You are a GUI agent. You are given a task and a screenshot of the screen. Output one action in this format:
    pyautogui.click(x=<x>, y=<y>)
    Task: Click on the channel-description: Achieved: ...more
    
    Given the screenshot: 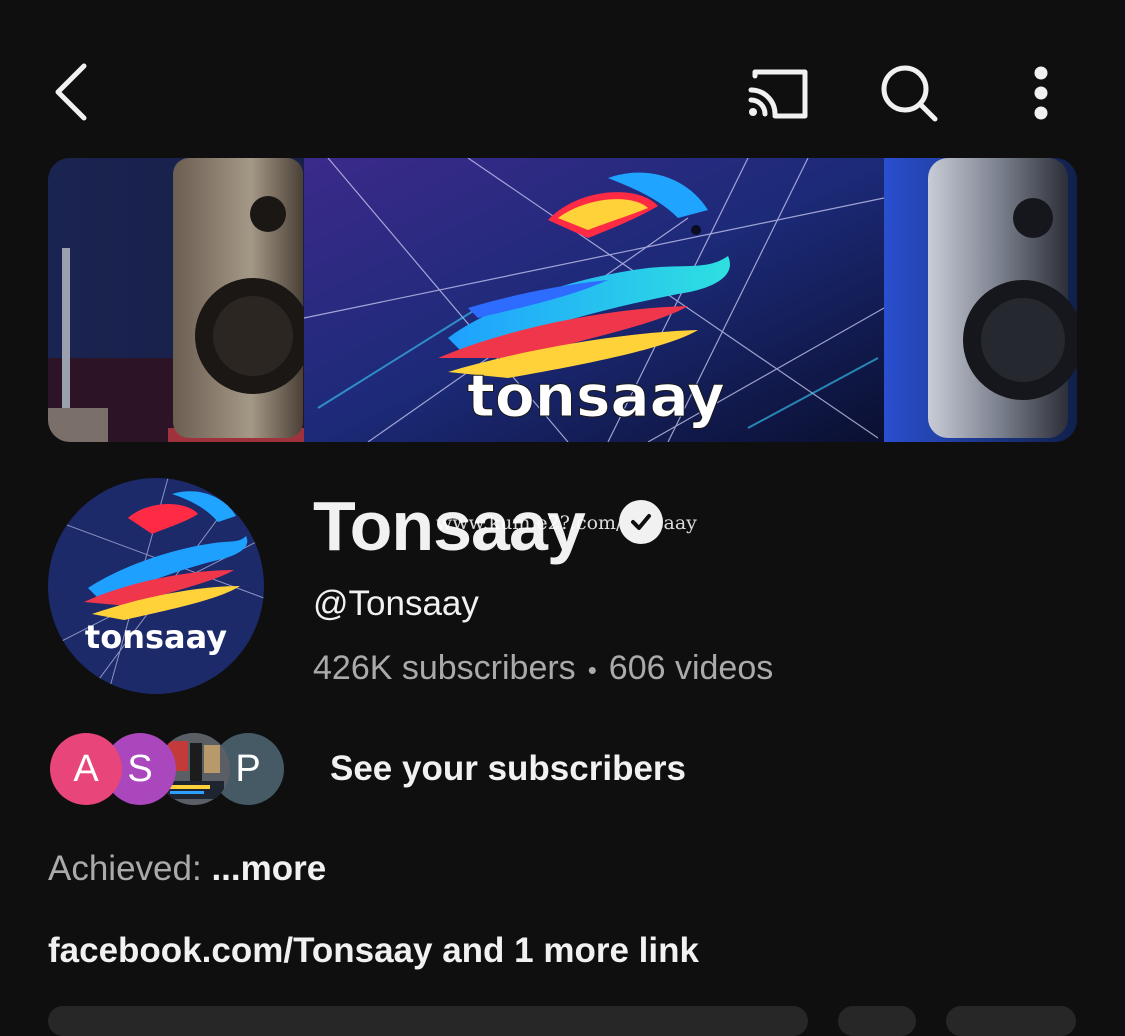 What is the action you would take?
    pyautogui.click(x=187, y=869)
    